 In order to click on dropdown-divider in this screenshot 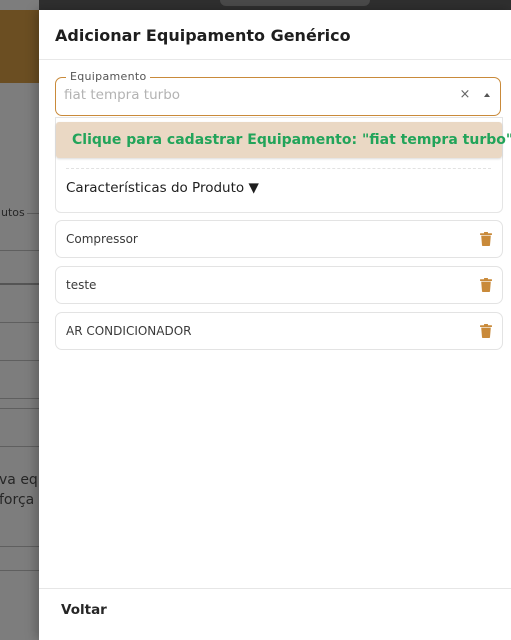, I will do `click(278, 168)`.